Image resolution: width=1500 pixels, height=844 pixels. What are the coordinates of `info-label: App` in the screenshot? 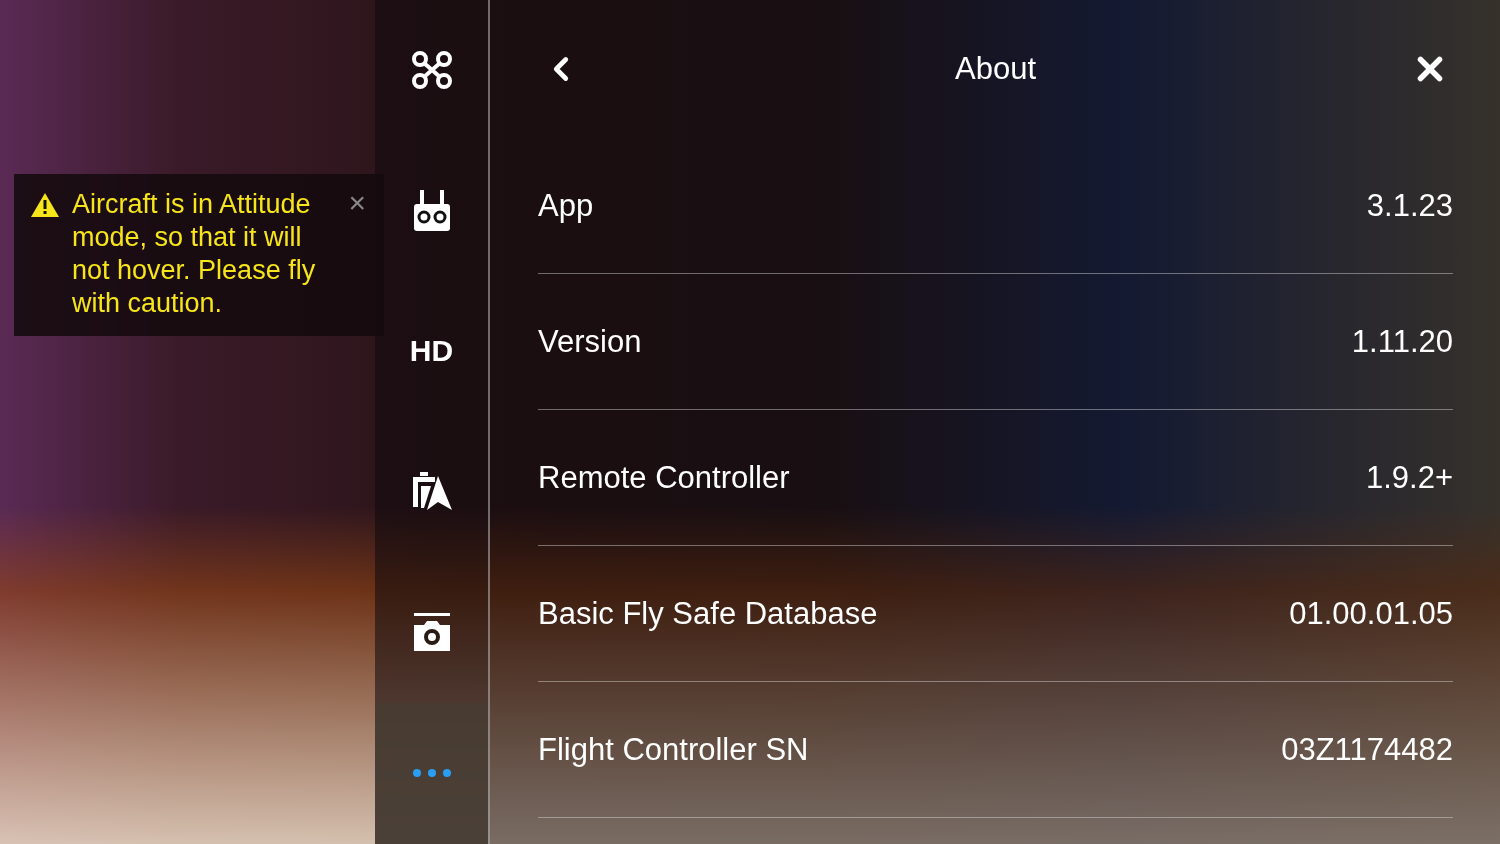 It's located at (566, 205).